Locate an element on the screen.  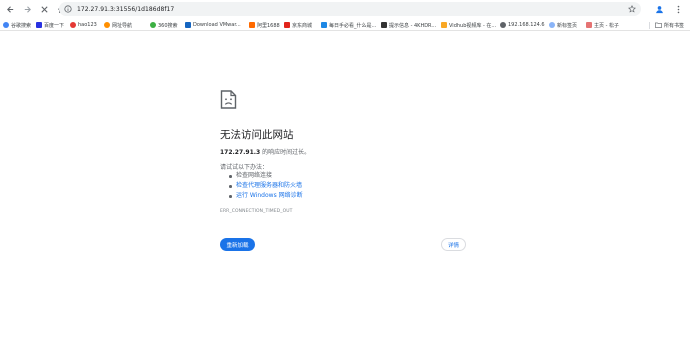
bookmark-item: 阿里1688 is located at coordinates (264, 25).